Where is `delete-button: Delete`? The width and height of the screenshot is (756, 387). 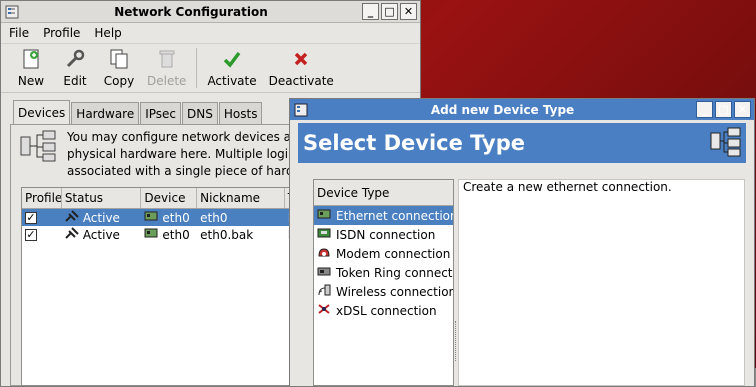 delete-button: Delete is located at coordinates (166, 68).